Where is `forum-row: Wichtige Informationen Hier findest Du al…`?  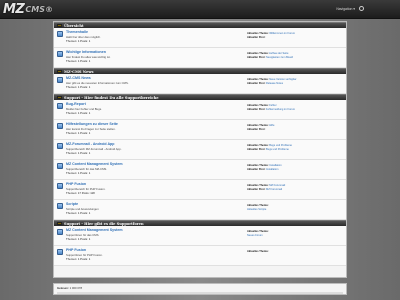 forum-row: Wichtige Informationen Hier findest Du al… is located at coordinates (200, 58).